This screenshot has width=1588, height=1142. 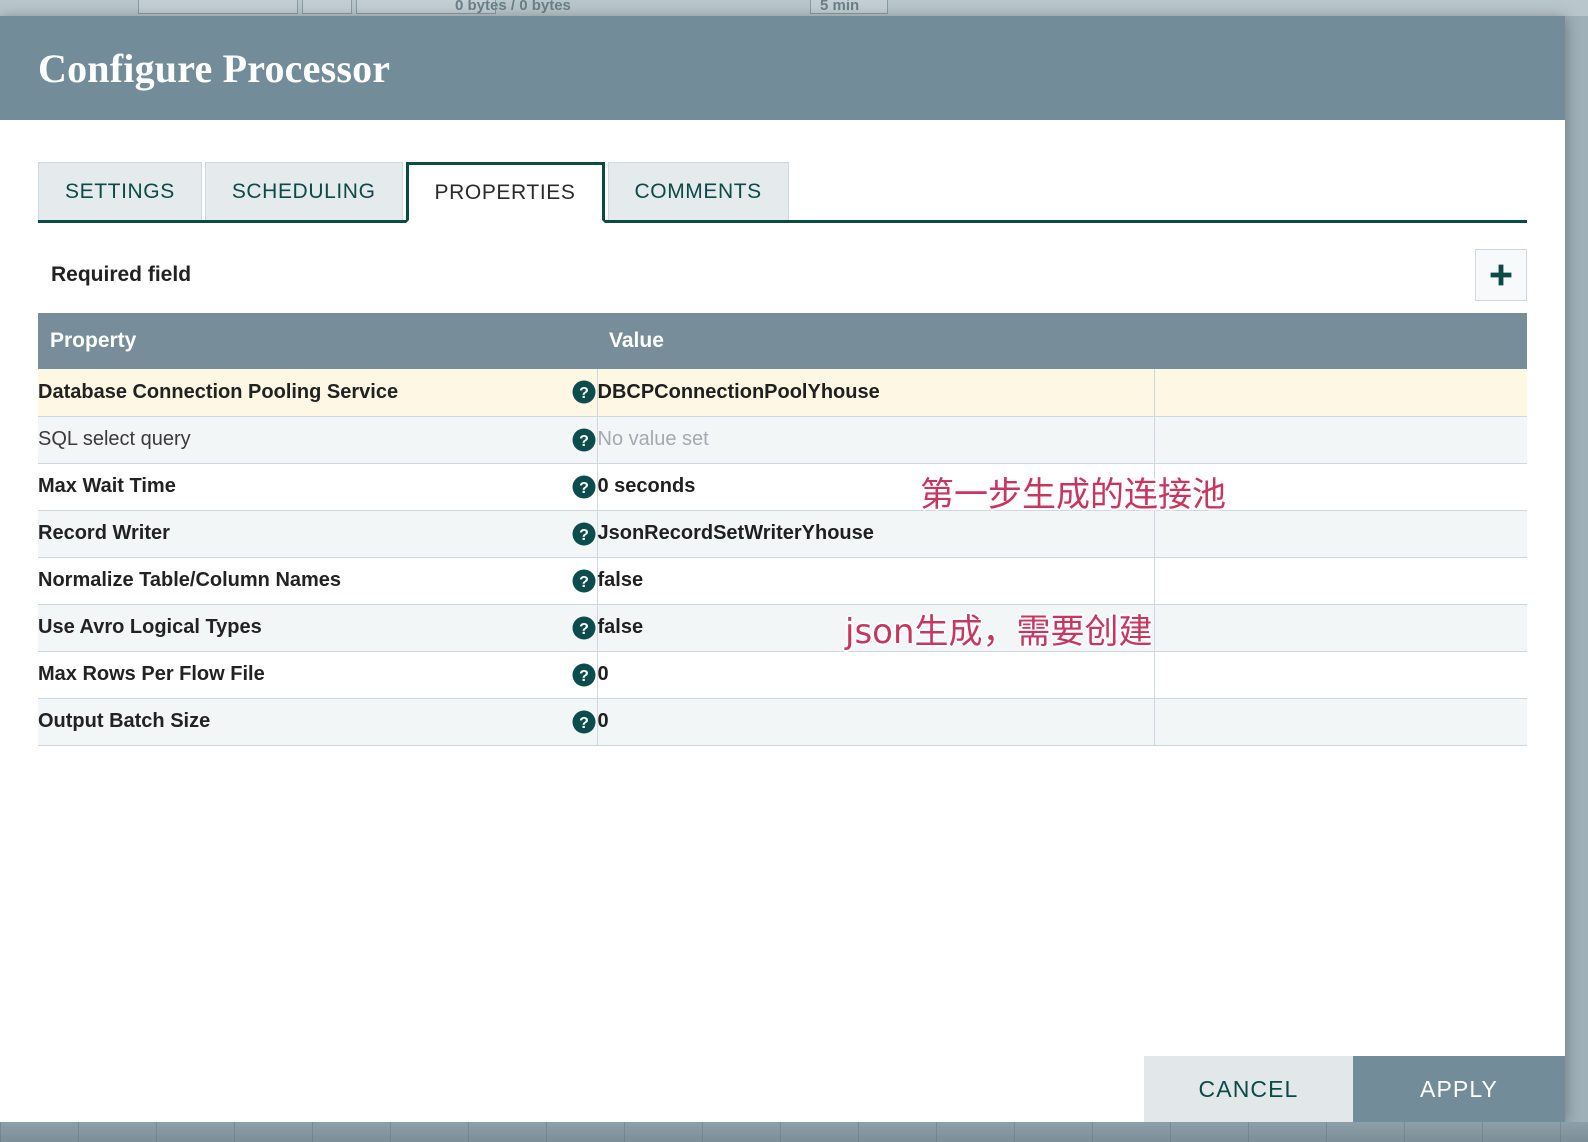 I want to click on tab-bar: SETTINGS SCHEDULING PROPERTIES COMMENTS, so click(x=782, y=192).